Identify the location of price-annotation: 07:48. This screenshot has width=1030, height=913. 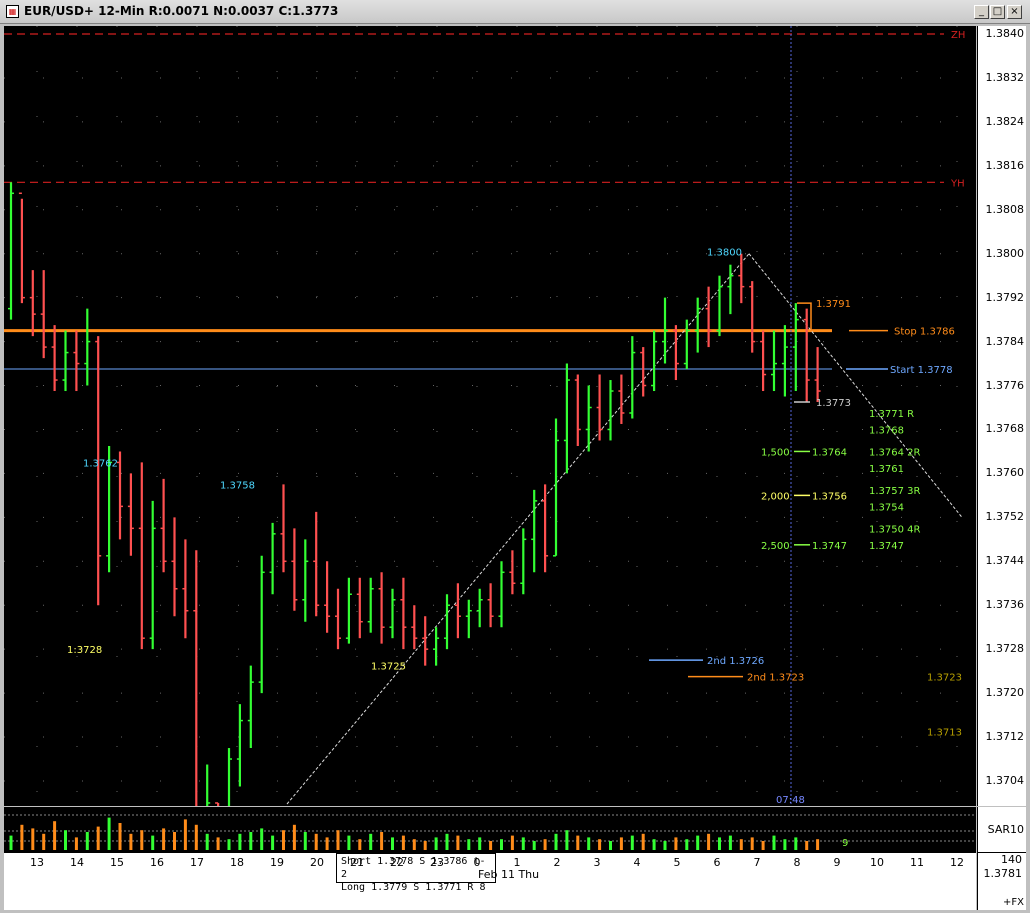
(790, 800).